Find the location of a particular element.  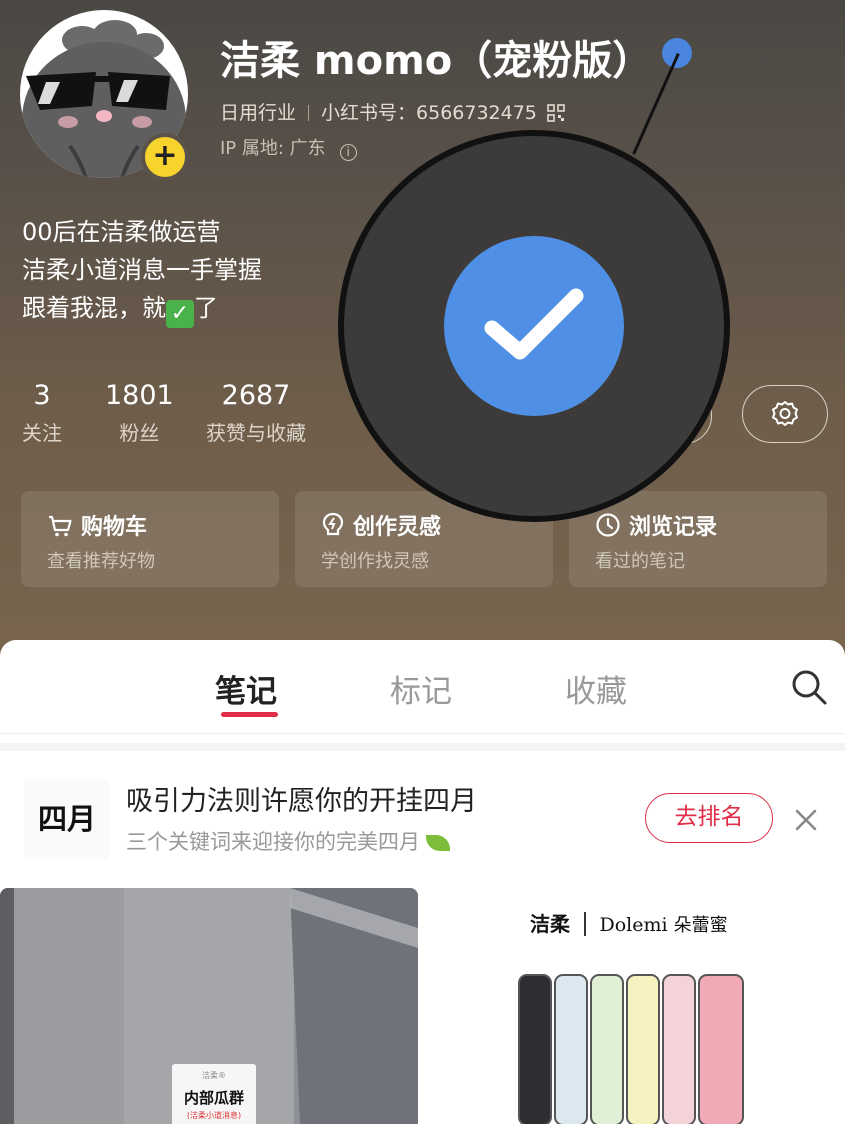

industry-label: 日用行业 is located at coordinates (258, 113).